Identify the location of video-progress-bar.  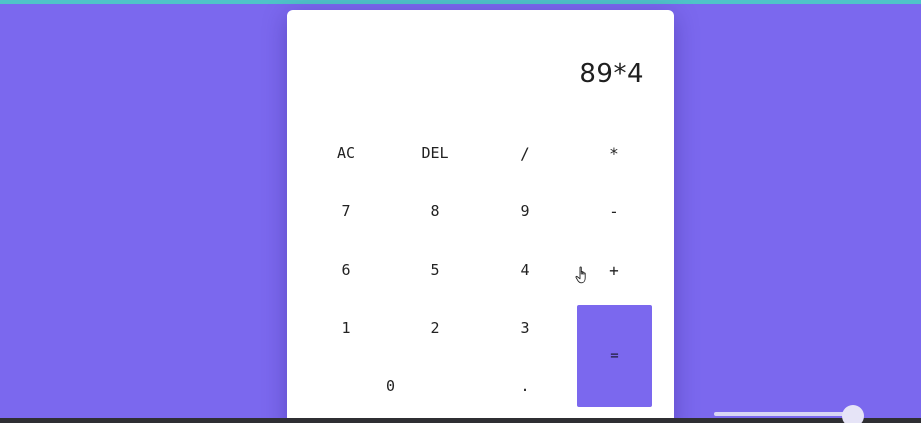
(460, 420).